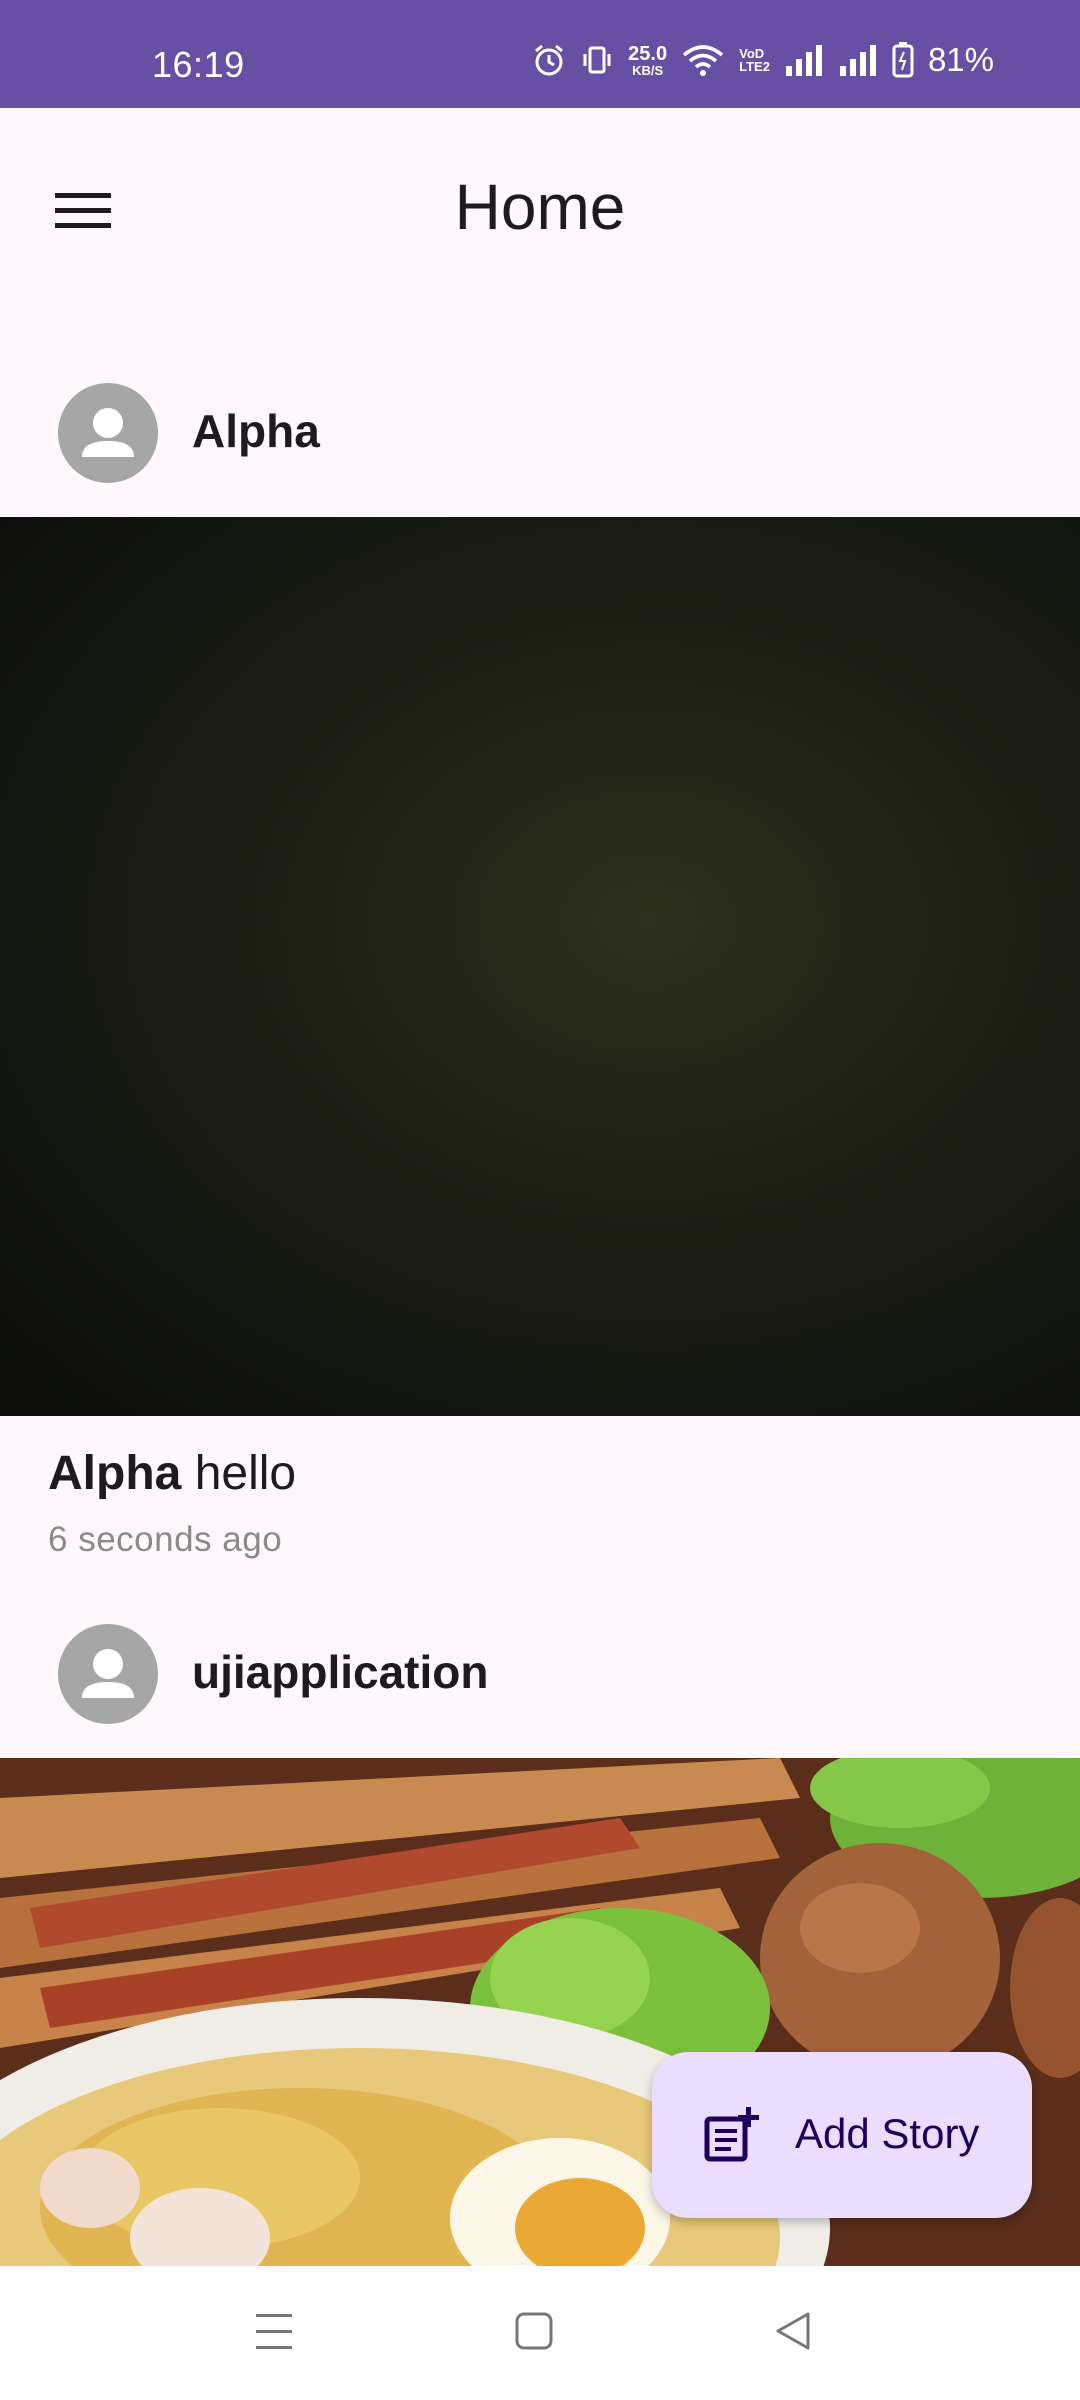  I want to click on vibrate-icon, so click(597, 60).